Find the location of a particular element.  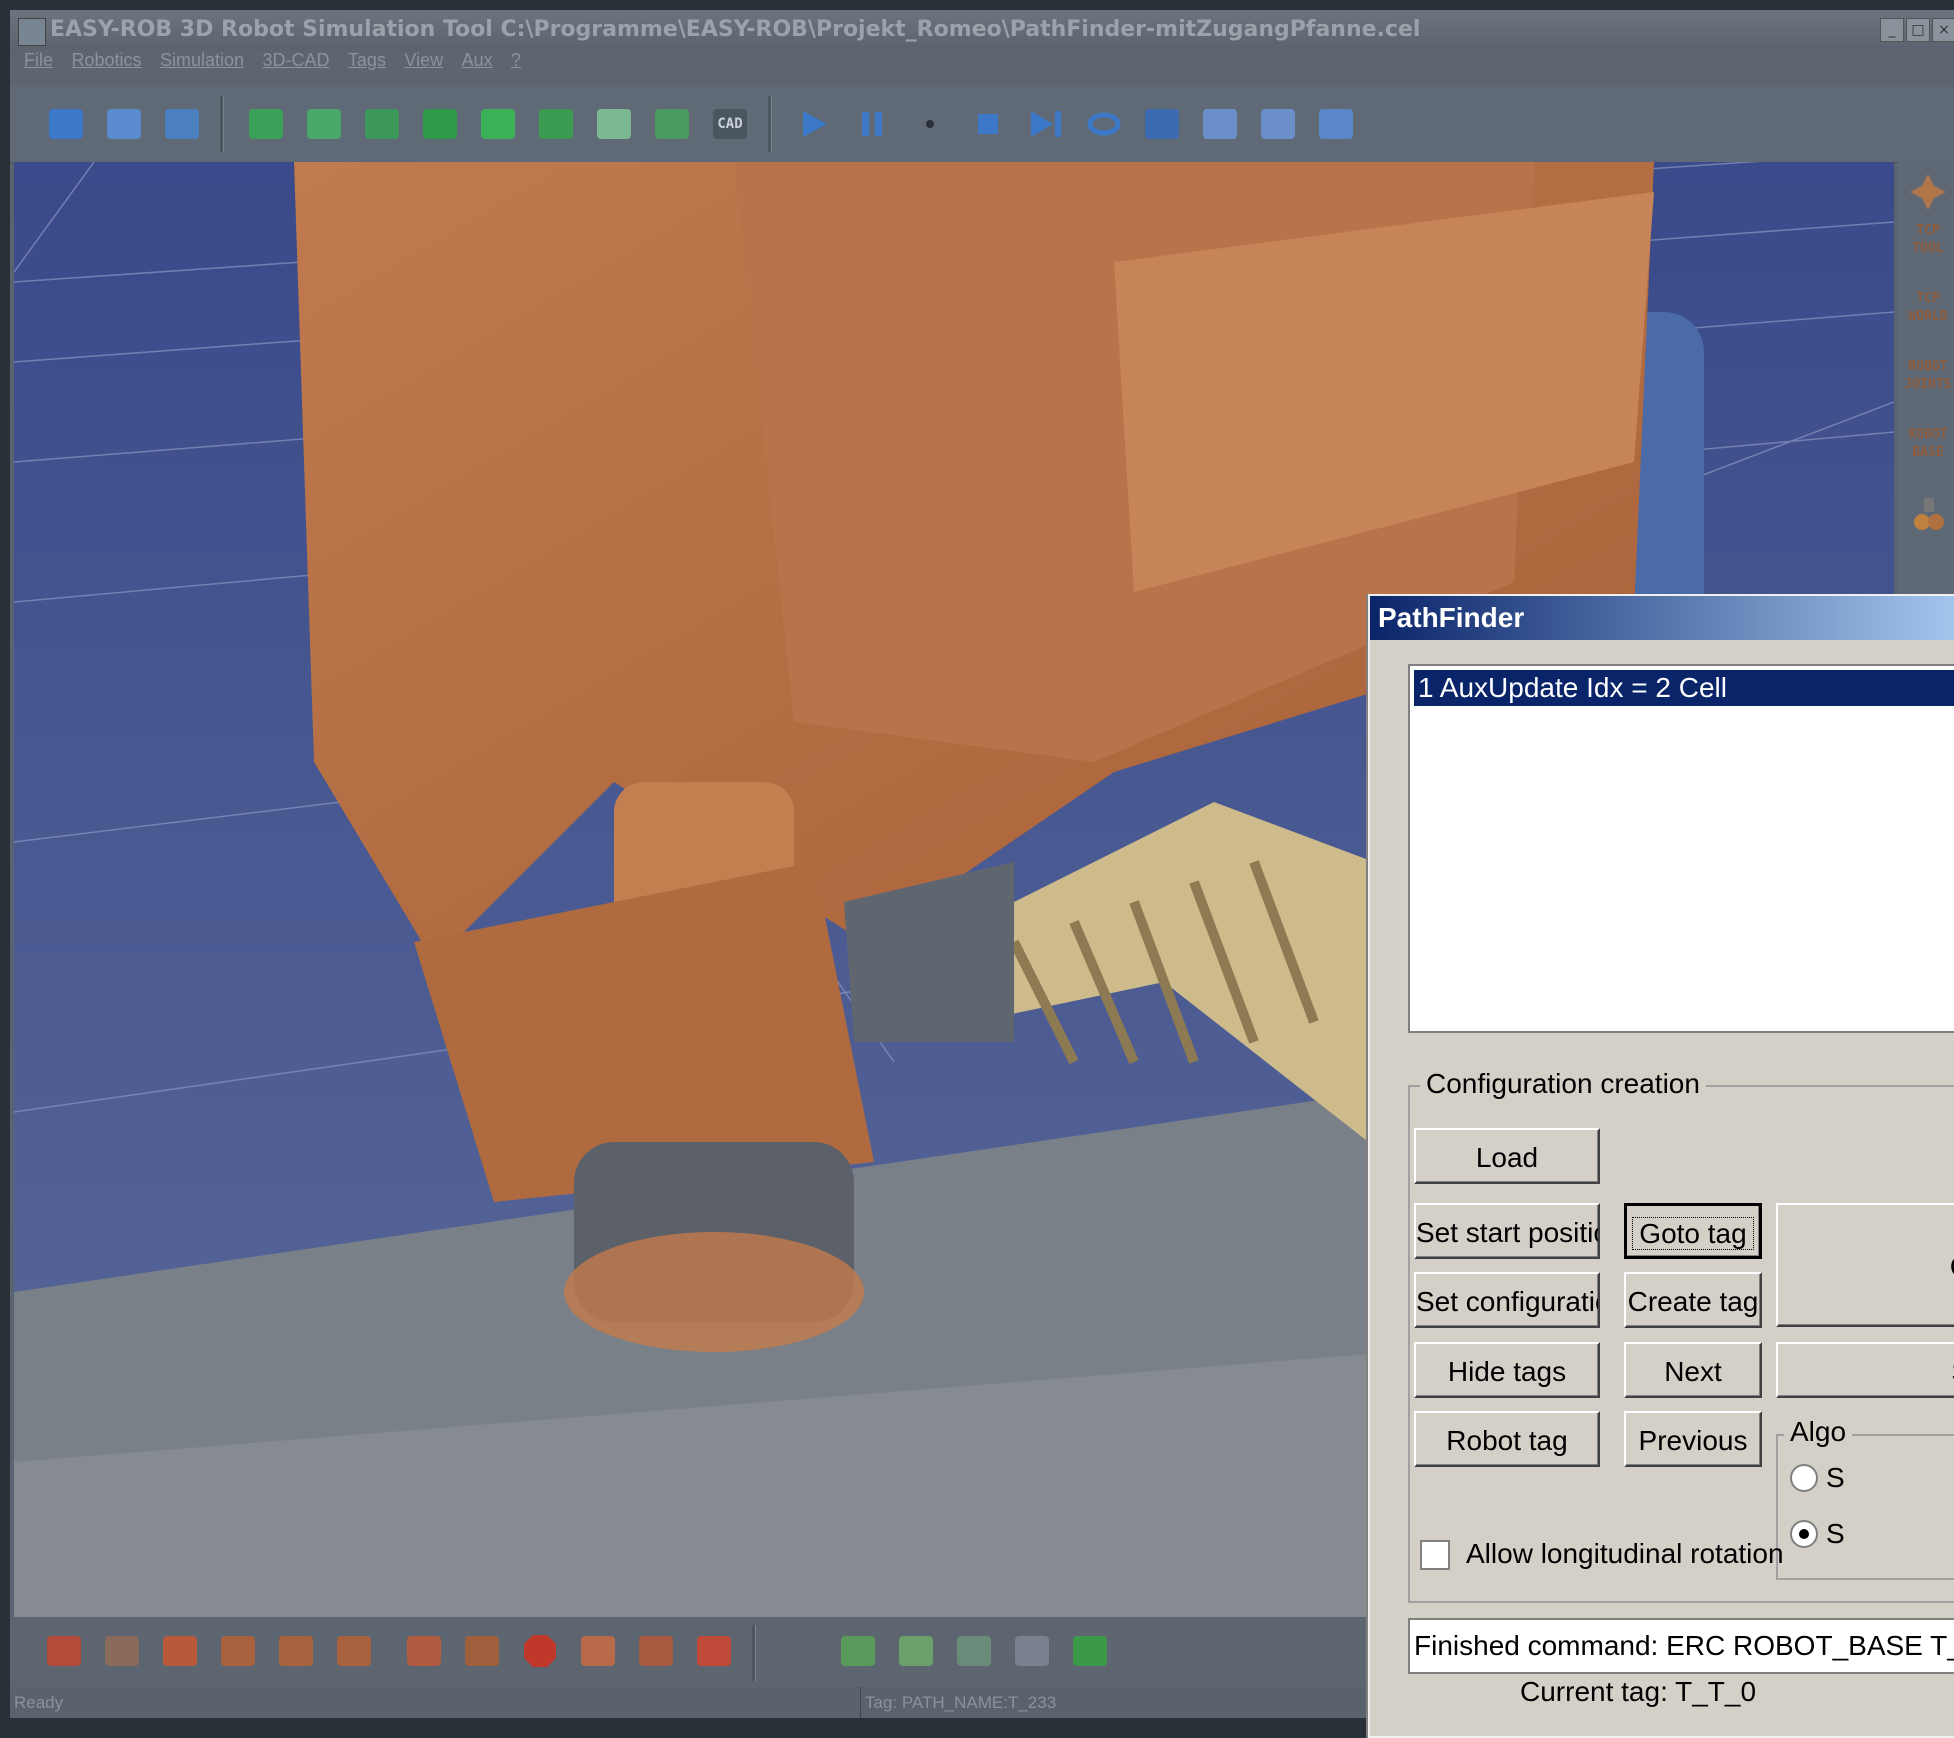

skip-end-icon is located at coordinates (1046, 124).